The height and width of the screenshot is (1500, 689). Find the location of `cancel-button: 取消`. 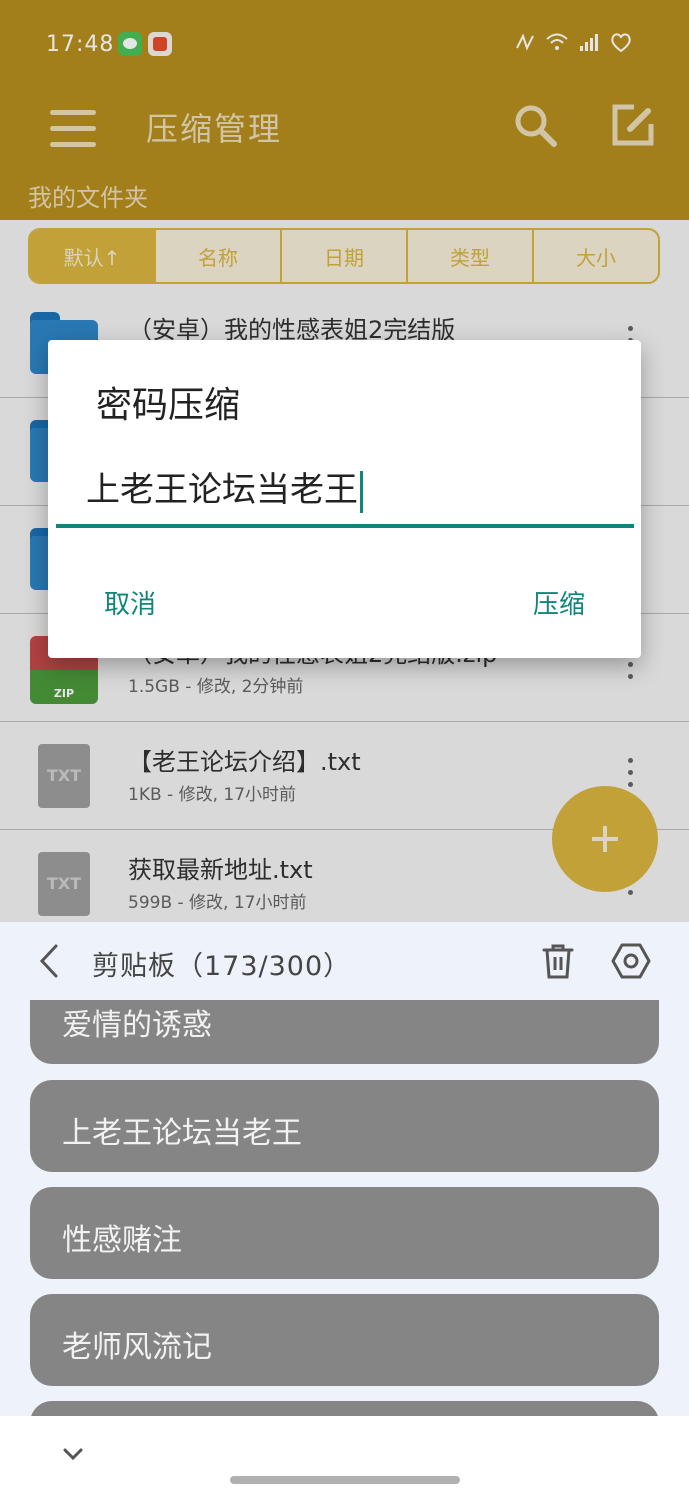

cancel-button: 取消 is located at coordinates (130, 602).